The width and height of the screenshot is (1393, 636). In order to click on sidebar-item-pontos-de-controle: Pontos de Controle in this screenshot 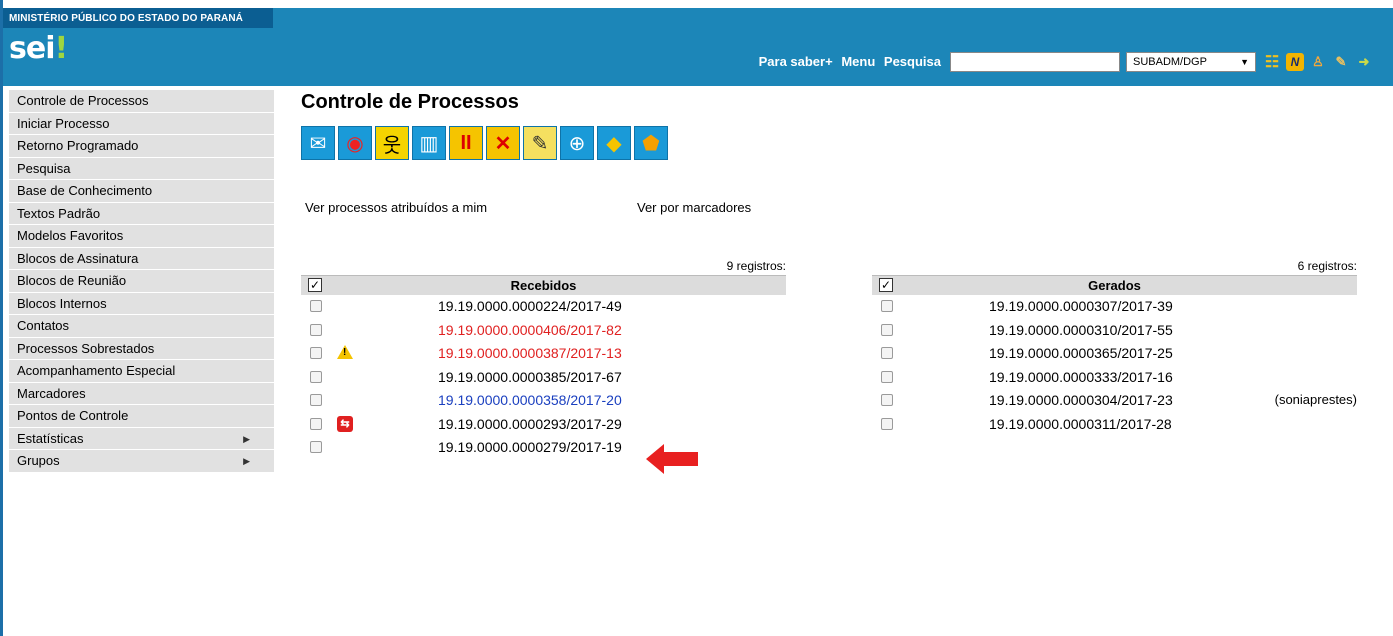, I will do `click(141, 416)`.